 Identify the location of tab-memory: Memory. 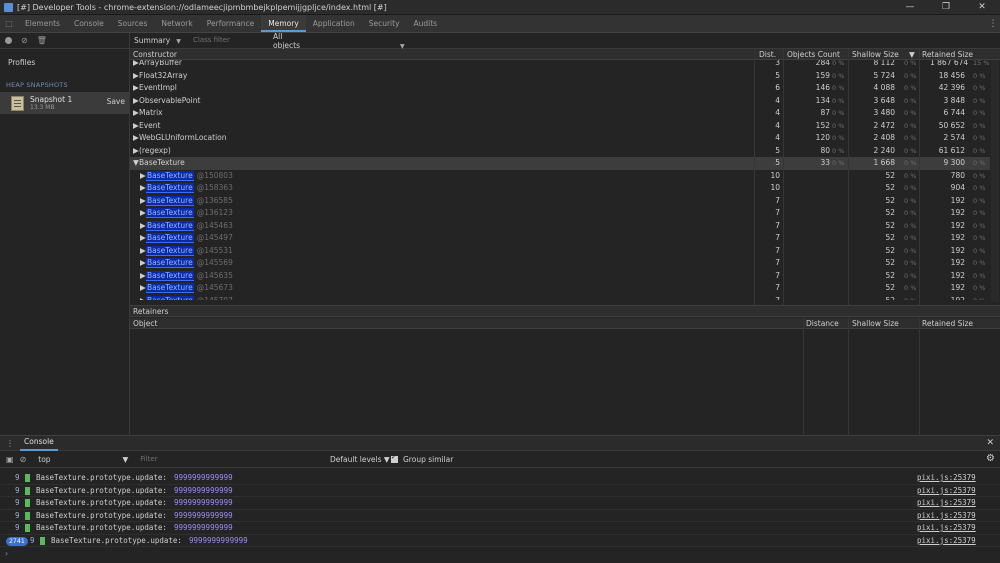
(283, 23).